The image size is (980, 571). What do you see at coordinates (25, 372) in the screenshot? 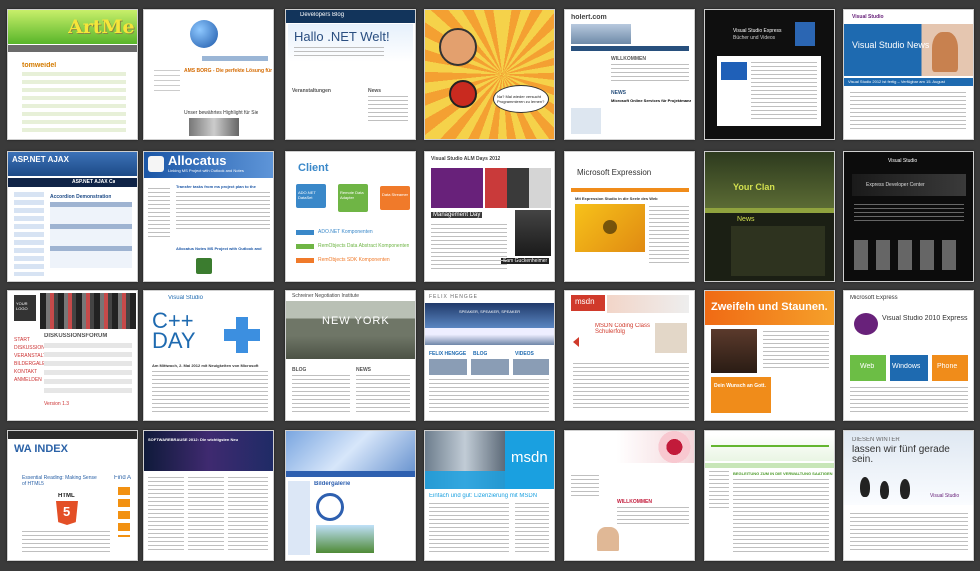
I see `nav-contact: KONTAKT` at bounding box center [25, 372].